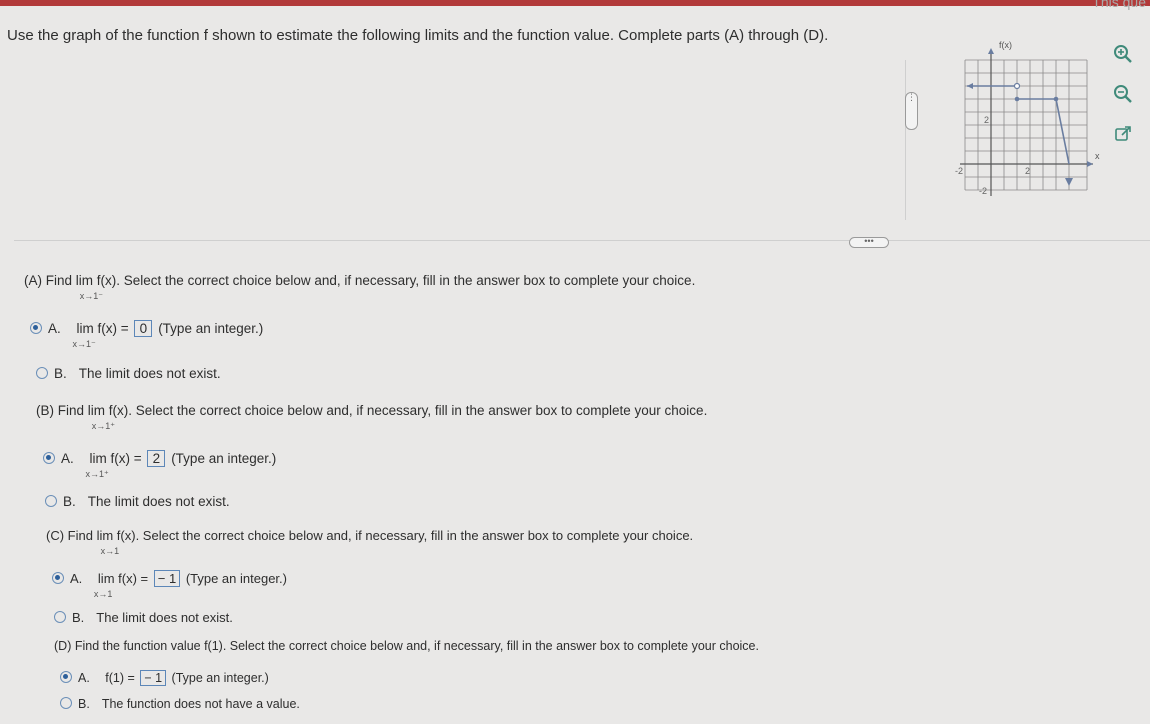 The height and width of the screenshot is (724, 1150). Describe the element at coordinates (959, 171) in the screenshot. I see `x-tick-neg: -2` at that location.